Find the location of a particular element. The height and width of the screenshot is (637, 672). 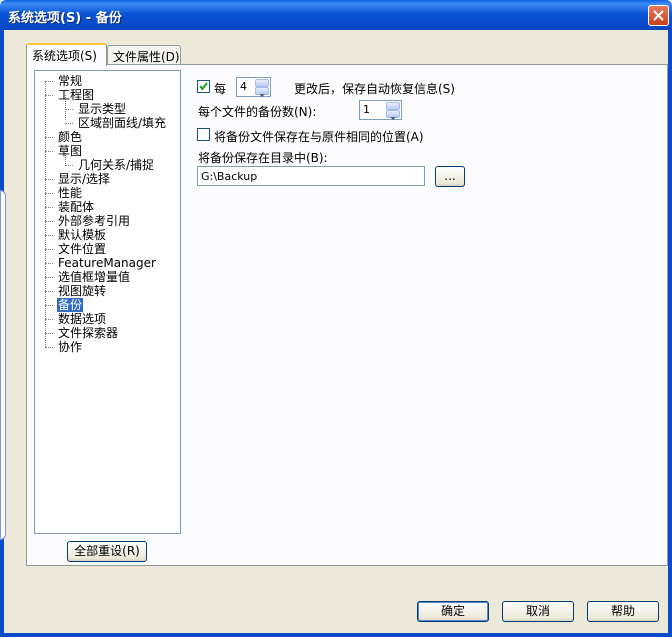

every-label: 每 is located at coordinates (220, 89).